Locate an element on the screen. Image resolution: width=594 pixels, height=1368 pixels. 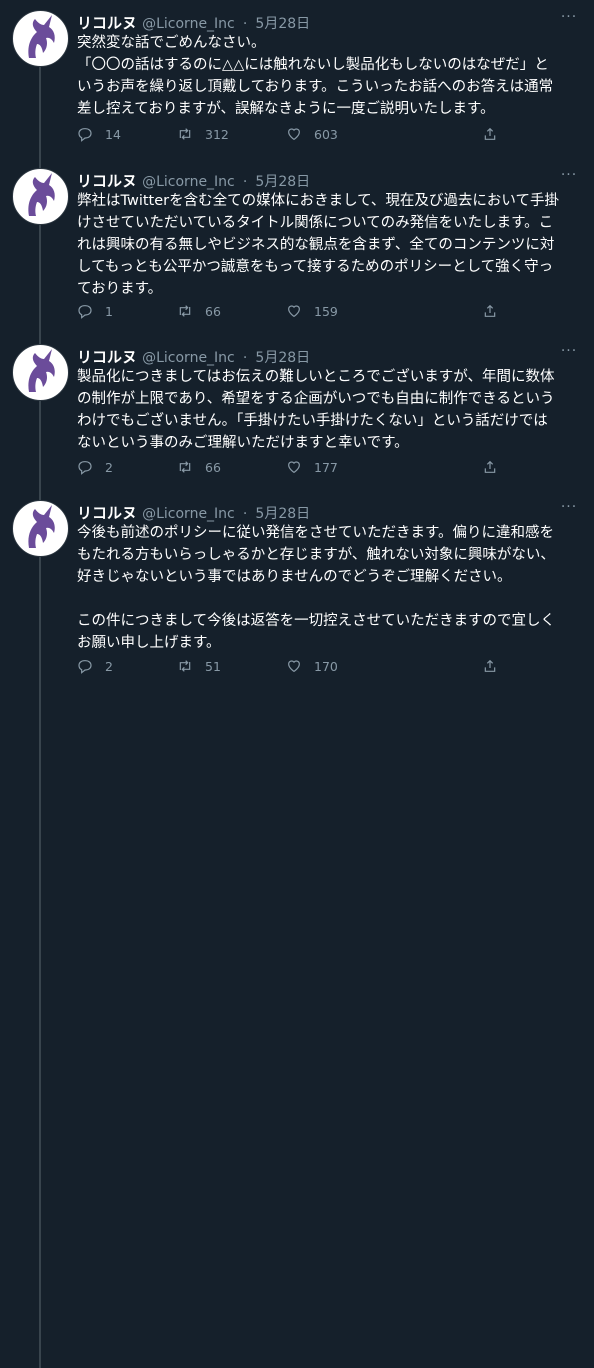
reply-count: 1 is located at coordinates (109, 311).